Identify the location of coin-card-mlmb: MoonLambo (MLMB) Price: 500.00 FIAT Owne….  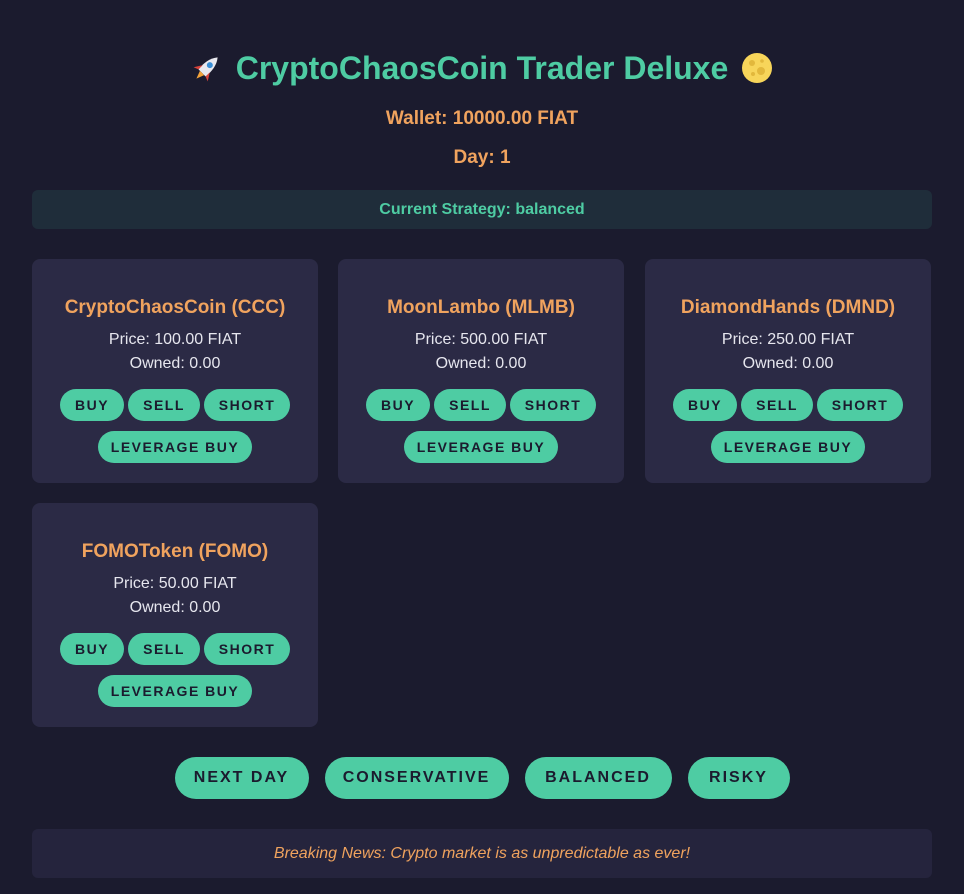
(481, 371).